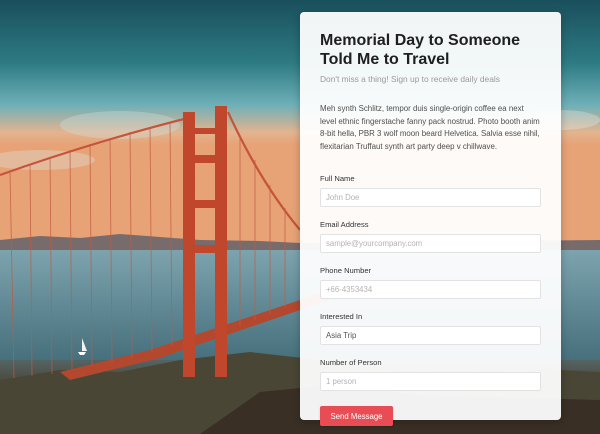  I want to click on phone-label: Phone Number, so click(346, 271).